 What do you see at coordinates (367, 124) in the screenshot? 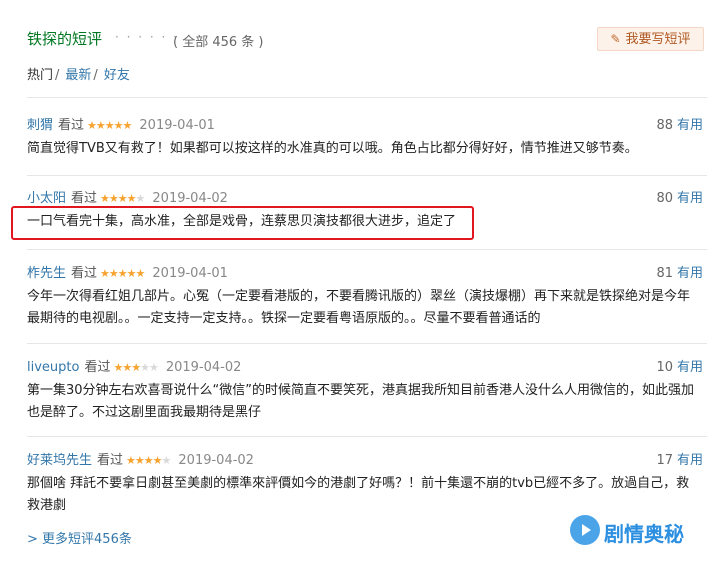
I see `comment-meta: 刺猬 看过 ★★★★★ 2019-04-01 88 有用` at bounding box center [367, 124].